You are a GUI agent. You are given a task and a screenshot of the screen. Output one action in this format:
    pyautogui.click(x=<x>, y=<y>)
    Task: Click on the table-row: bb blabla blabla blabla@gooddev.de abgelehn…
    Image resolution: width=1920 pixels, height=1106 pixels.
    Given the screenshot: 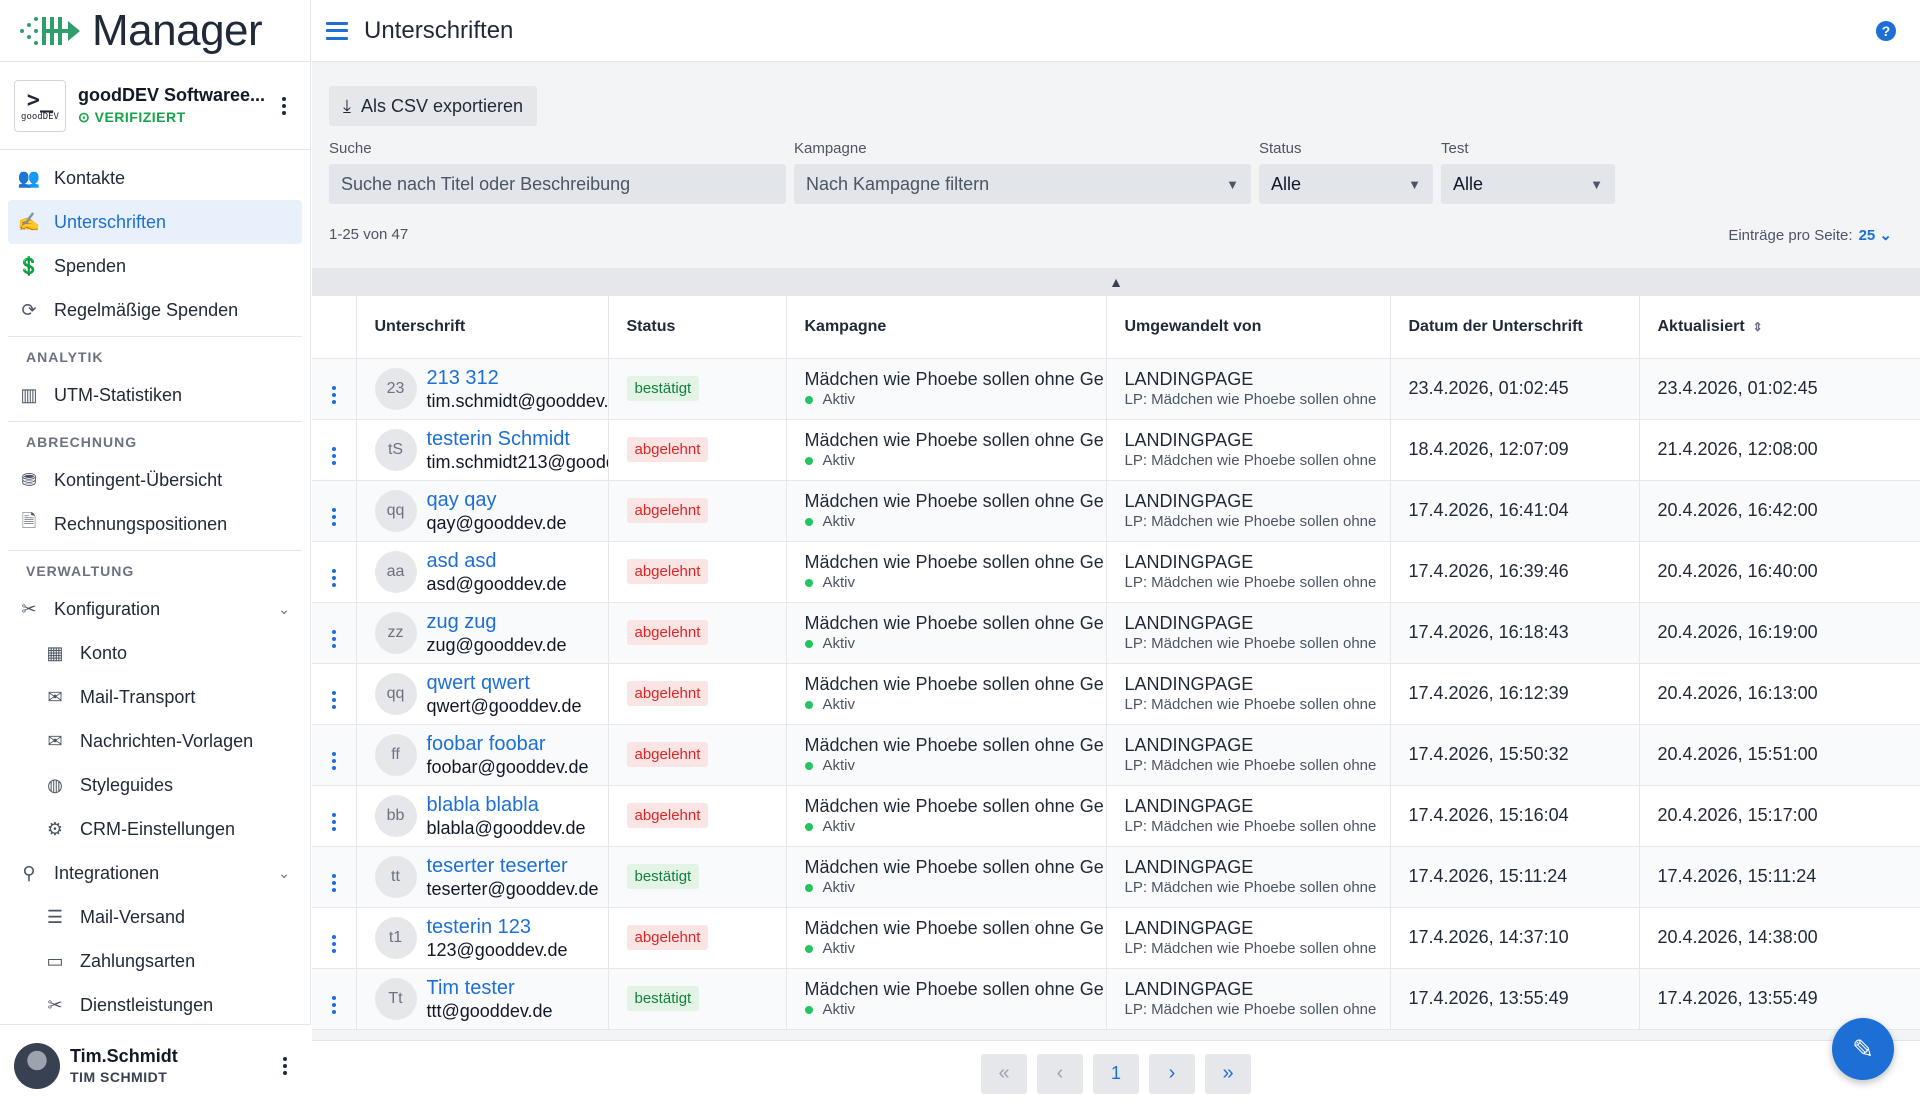 What is the action you would take?
    pyautogui.click(x=1116, y=816)
    